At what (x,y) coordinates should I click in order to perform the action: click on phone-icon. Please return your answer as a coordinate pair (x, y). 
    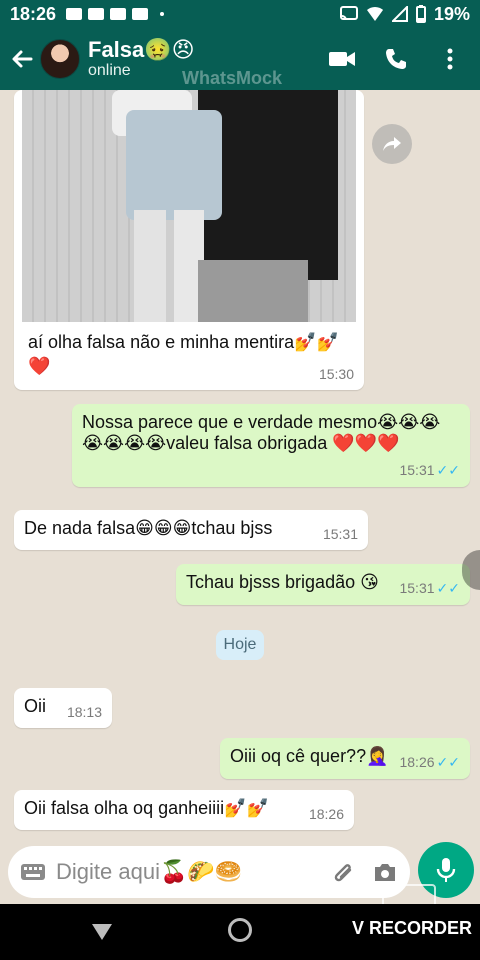
    Looking at the image, I should click on (396, 59).